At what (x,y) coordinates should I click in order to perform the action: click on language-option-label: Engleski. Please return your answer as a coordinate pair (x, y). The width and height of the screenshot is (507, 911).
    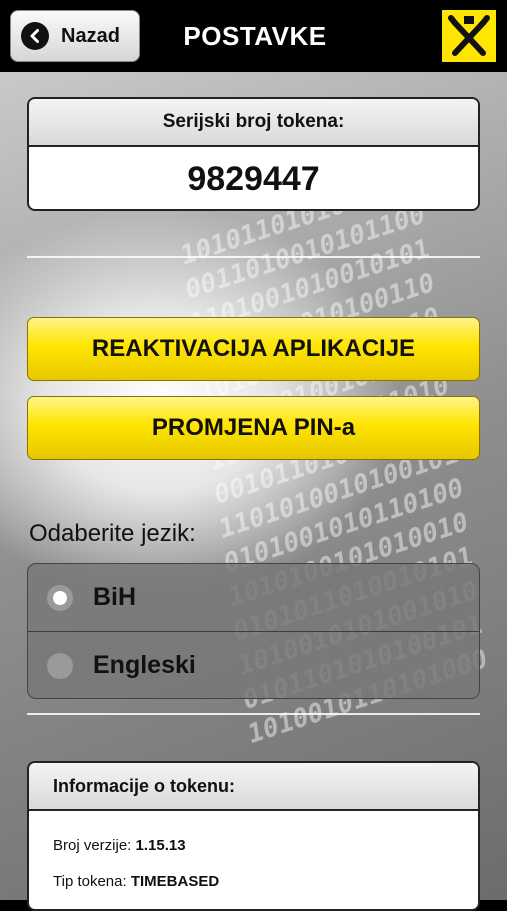
    Looking at the image, I should click on (144, 665).